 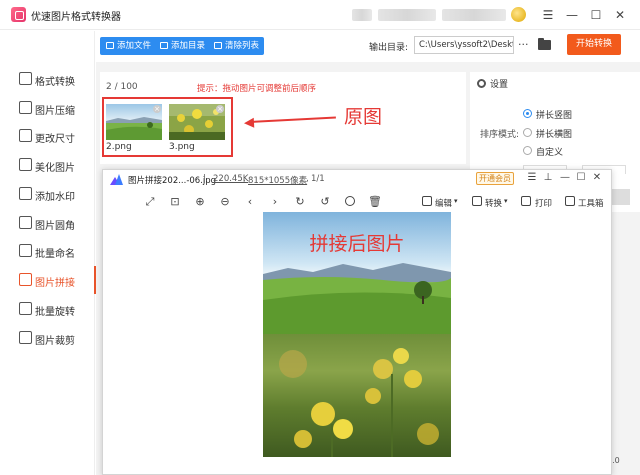 I want to click on toolbox-button: 工具箱, so click(x=591, y=203).